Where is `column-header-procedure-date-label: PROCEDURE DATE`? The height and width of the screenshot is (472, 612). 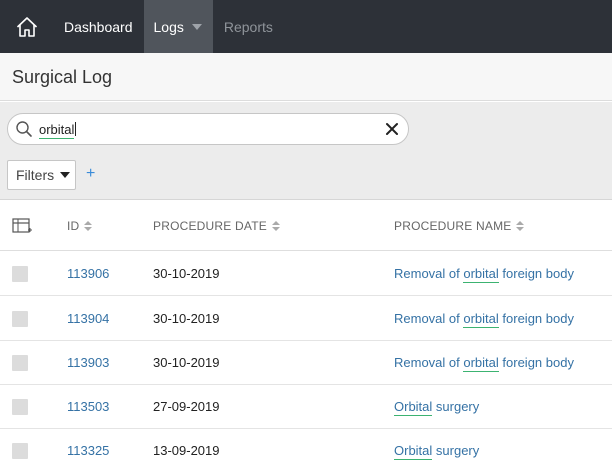 column-header-procedure-date-label: PROCEDURE DATE is located at coordinates (210, 226).